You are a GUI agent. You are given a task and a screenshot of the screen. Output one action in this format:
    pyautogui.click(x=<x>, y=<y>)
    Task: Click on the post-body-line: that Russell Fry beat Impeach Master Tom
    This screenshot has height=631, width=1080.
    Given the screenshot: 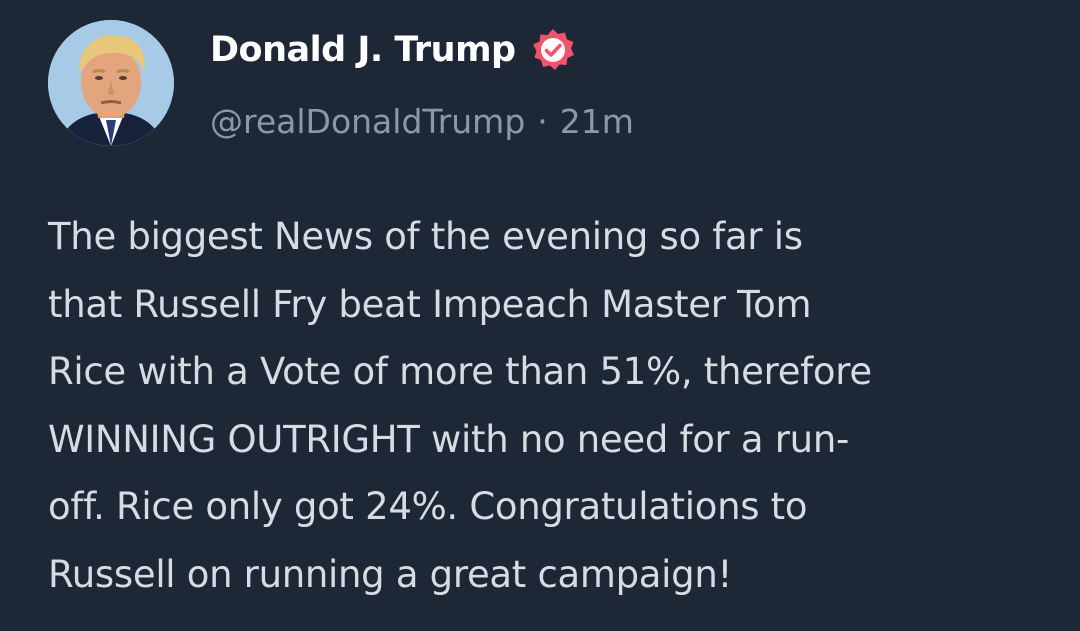 What is the action you would take?
    pyautogui.click(x=430, y=304)
    